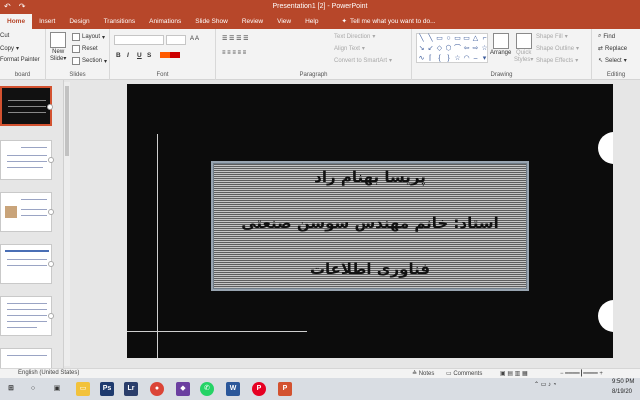 This screenshot has height=400, width=640. Describe the element at coordinates (501, 75) in the screenshot. I see `drawing-label: Drawing` at that location.